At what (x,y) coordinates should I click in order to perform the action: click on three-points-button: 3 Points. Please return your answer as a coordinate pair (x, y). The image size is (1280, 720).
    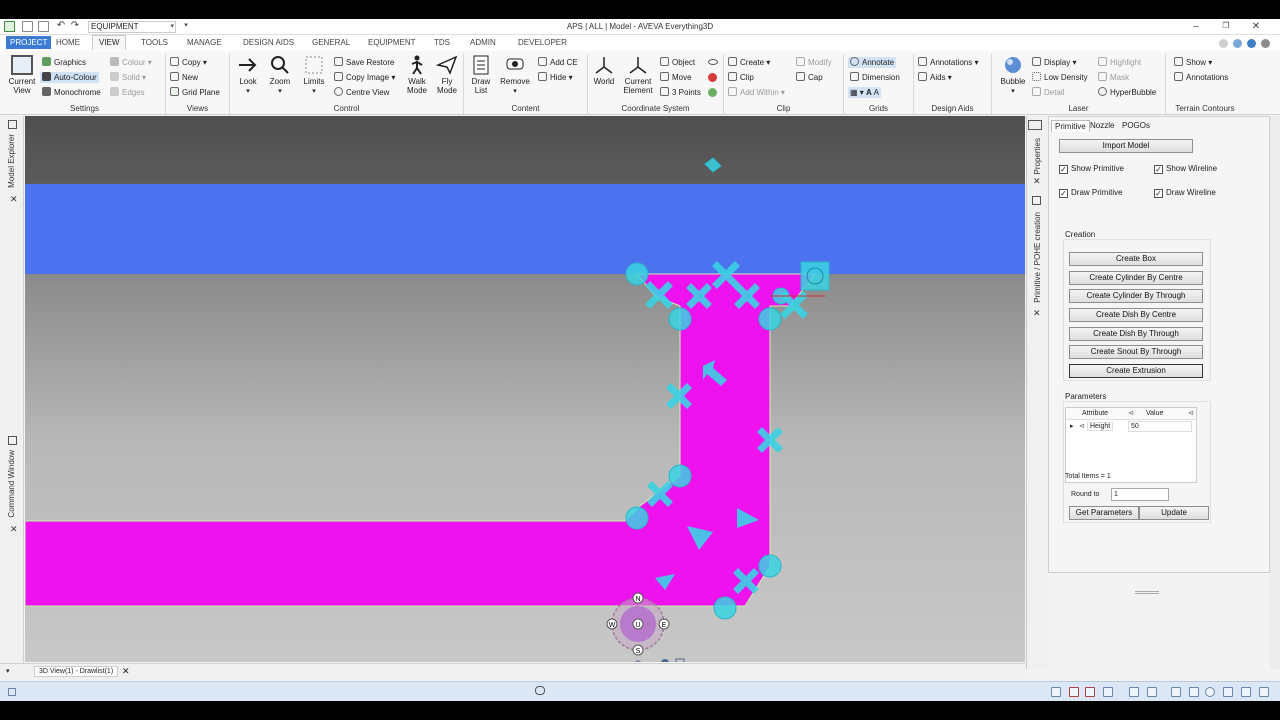
    Looking at the image, I should click on (680, 92).